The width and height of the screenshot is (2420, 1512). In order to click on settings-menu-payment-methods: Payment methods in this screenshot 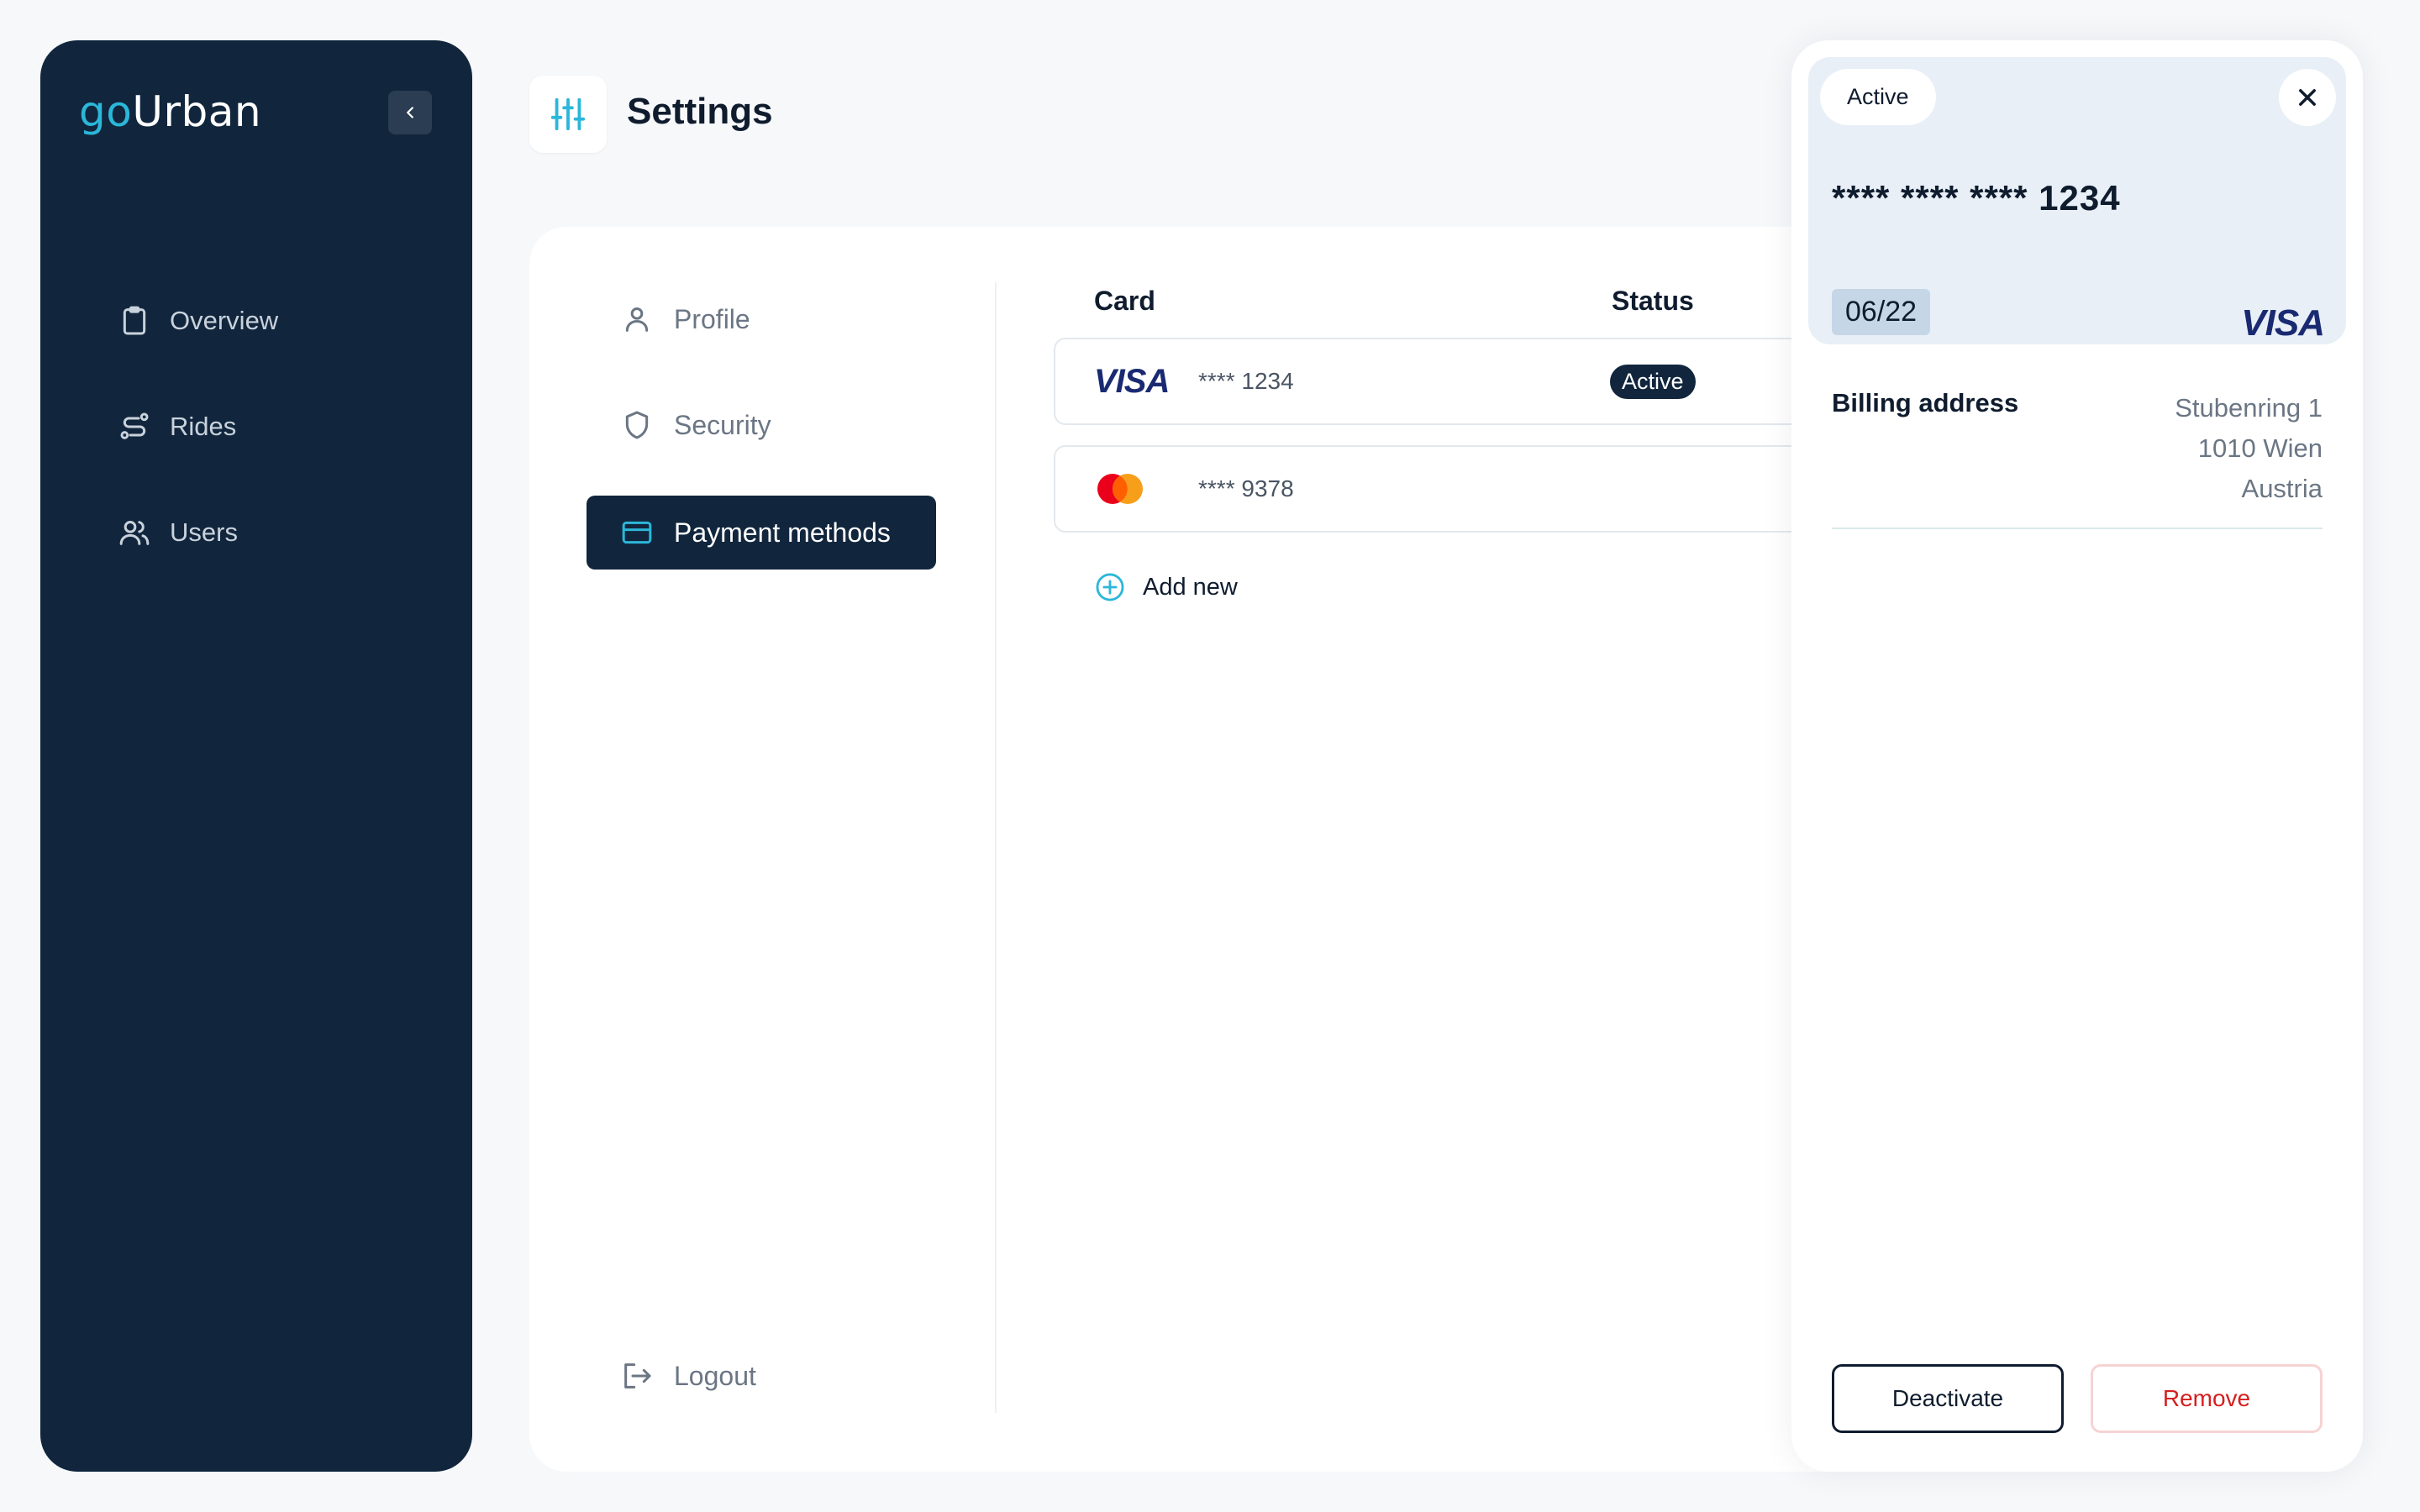, I will do `click(762, 533)`.